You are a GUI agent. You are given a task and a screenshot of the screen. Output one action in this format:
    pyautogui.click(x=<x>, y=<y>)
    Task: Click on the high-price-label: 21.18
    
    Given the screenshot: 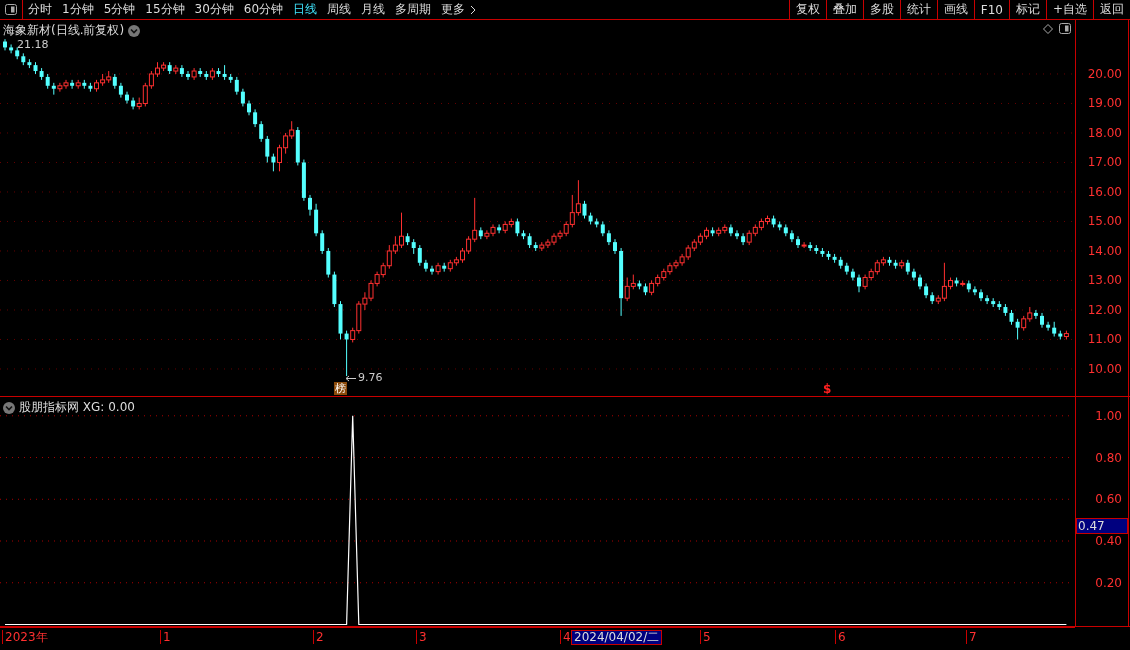 What is the action you would take?
    pyautogui.click(x=33, y=45)
    